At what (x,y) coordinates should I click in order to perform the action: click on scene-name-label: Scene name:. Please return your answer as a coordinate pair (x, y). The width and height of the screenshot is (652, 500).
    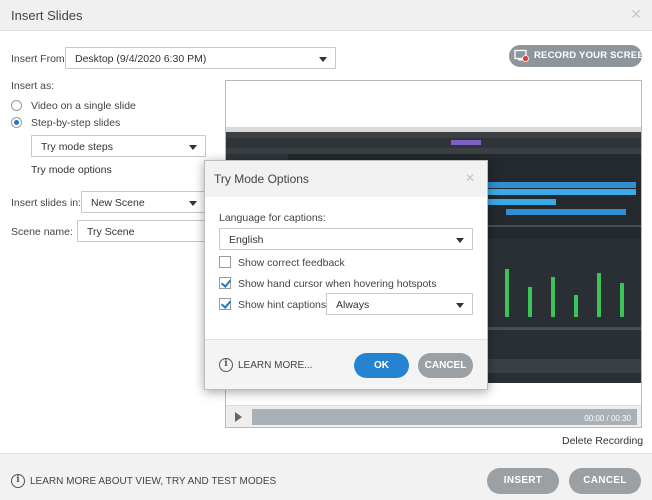
    Looking at the image, I should click on (42, 232).